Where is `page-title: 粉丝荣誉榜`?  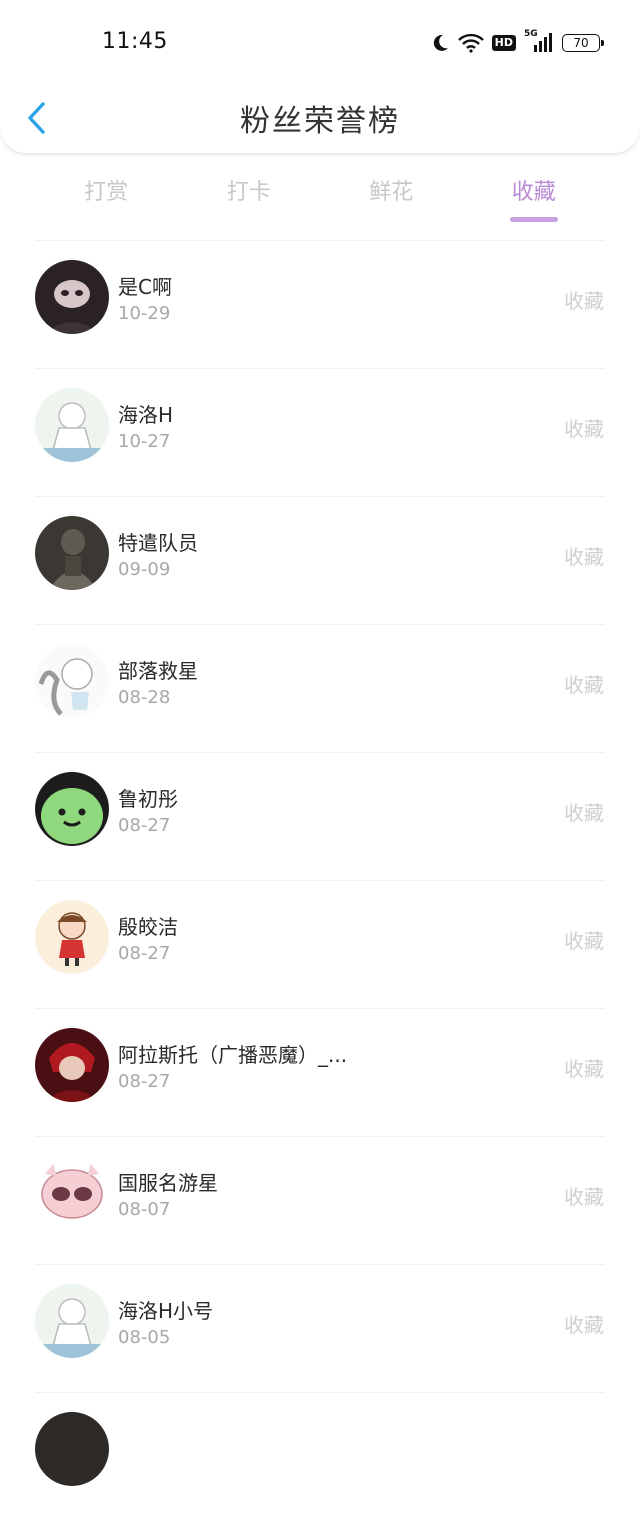 page-title: 粉丝荣誉榜 is located at coordinates (320, 121).